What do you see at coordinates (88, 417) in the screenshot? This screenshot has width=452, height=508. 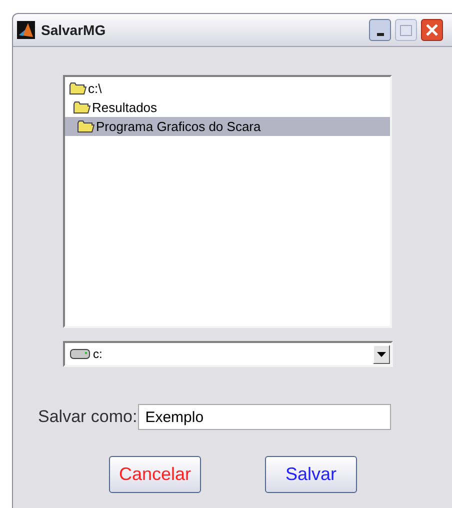 I see `save-as-label: Salvar como:` at bounding box center [88, 417].